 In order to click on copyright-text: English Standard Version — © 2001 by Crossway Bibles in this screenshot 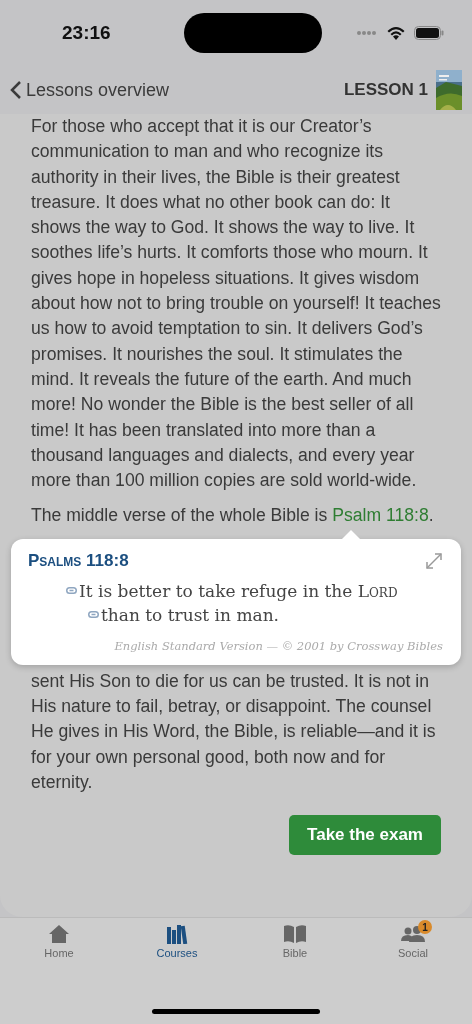, I will do `click(278, 645)`.